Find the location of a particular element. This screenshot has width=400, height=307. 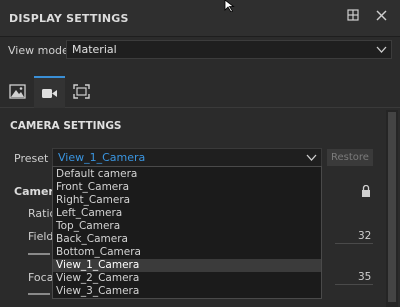

field-value: 32 is located at coordinates (364, 236).